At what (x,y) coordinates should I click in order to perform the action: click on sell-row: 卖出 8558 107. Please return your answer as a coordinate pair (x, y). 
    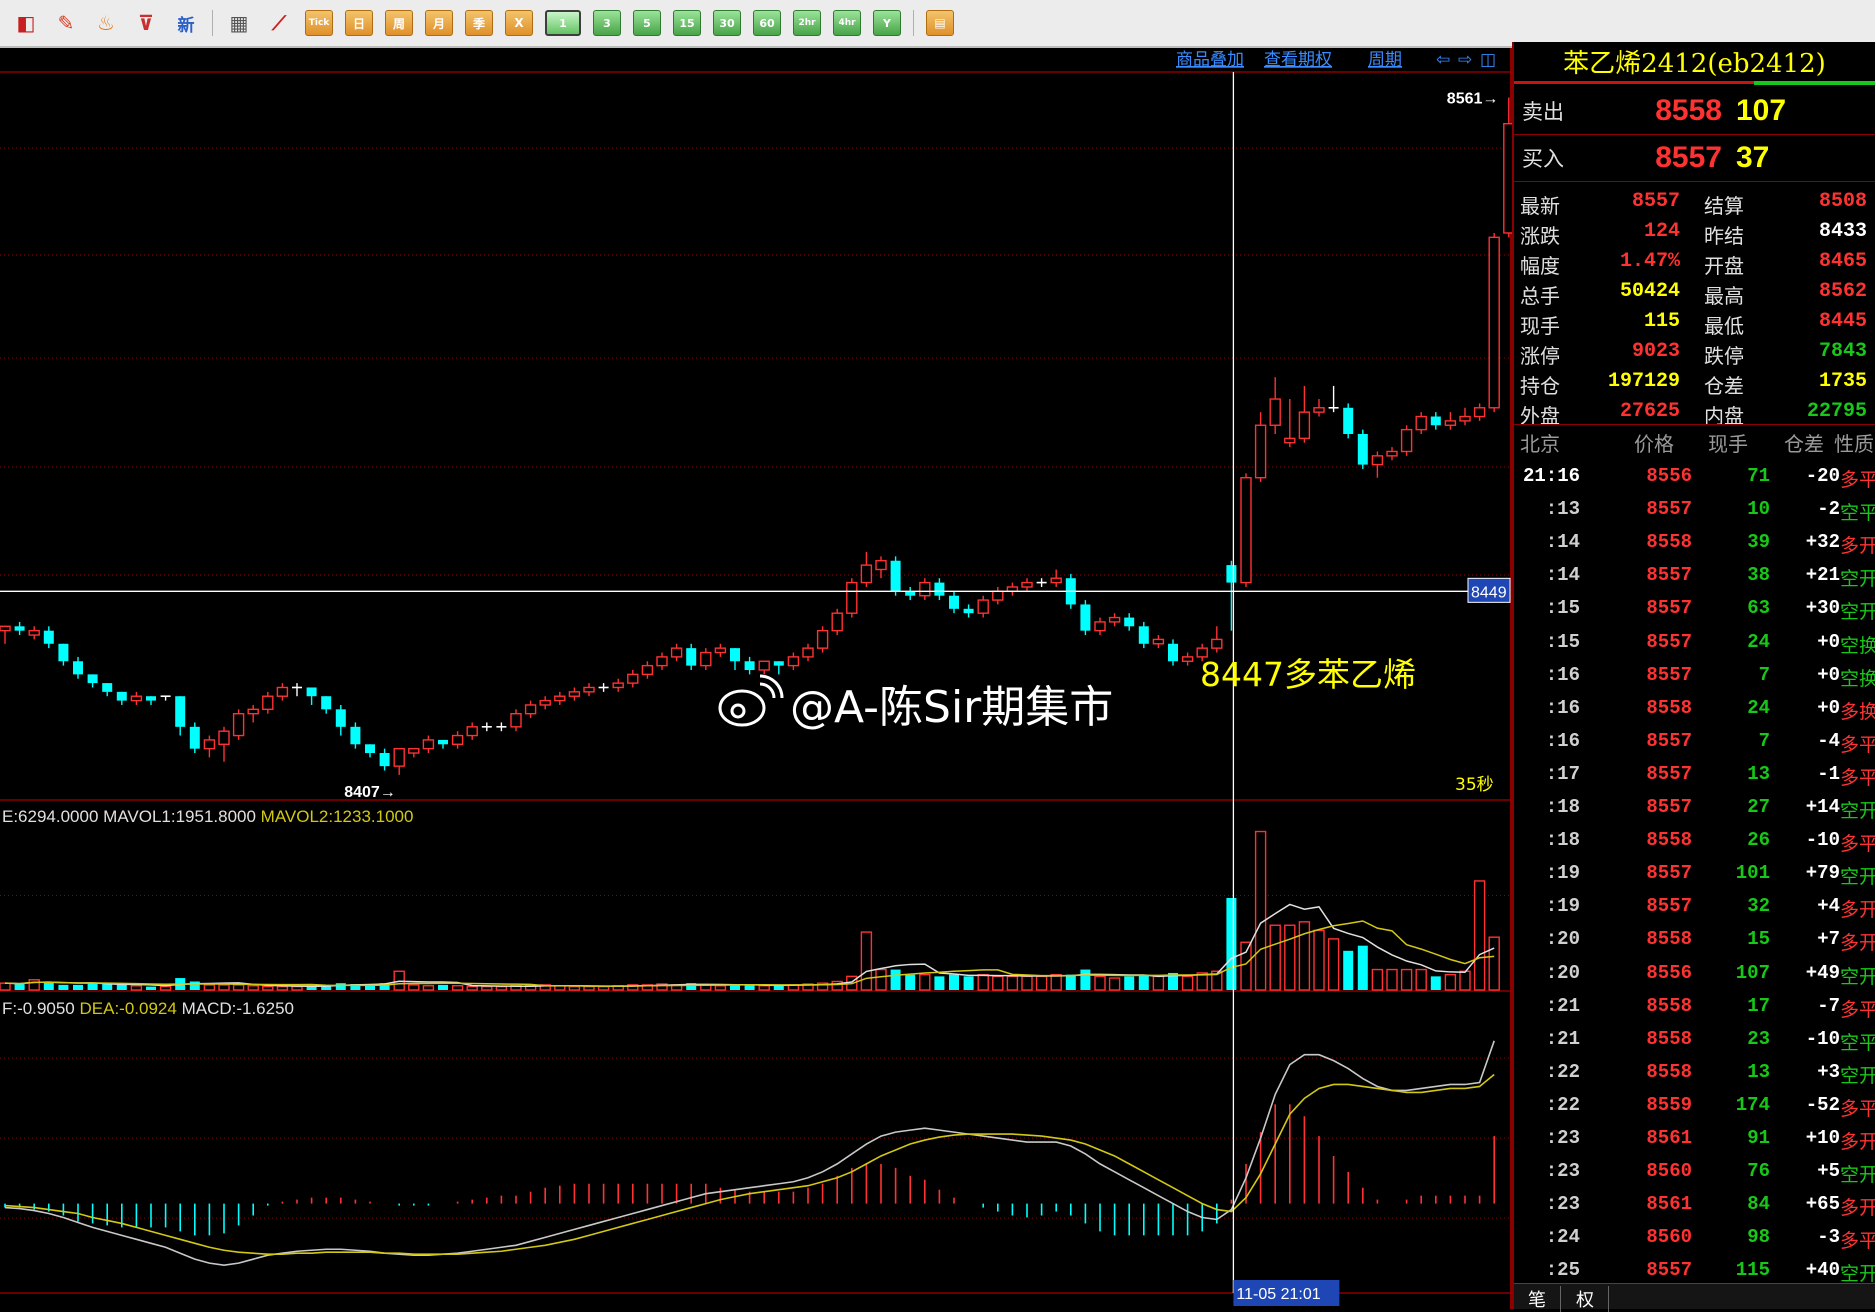
    Looking at the image, I should click on (1694, 111).